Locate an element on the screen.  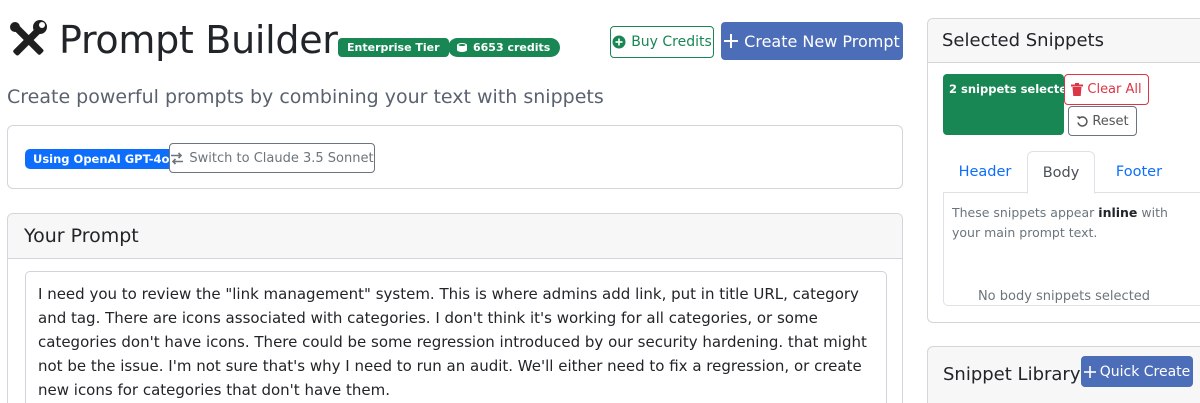
tab-body: Body is located at coordinates (1061, 172).